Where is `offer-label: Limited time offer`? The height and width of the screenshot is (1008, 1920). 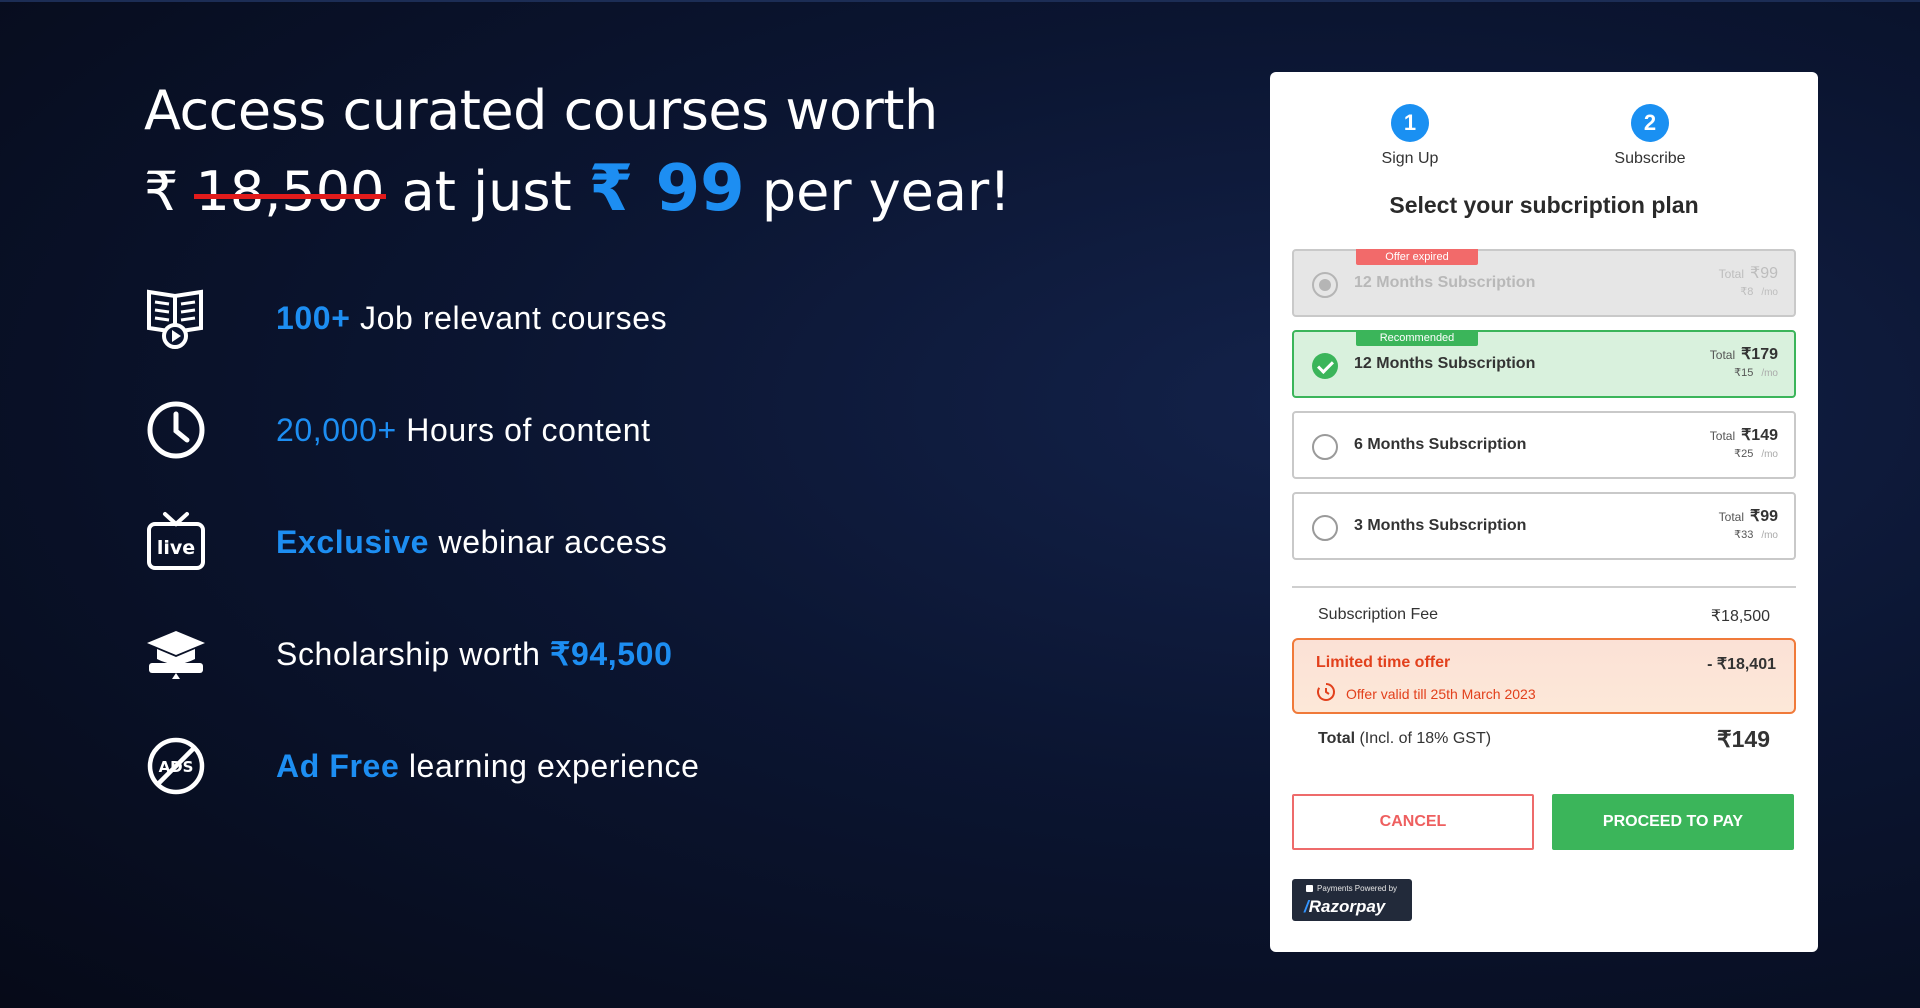 offer-label: Limited time offer is located at coordinates (1383, 662).